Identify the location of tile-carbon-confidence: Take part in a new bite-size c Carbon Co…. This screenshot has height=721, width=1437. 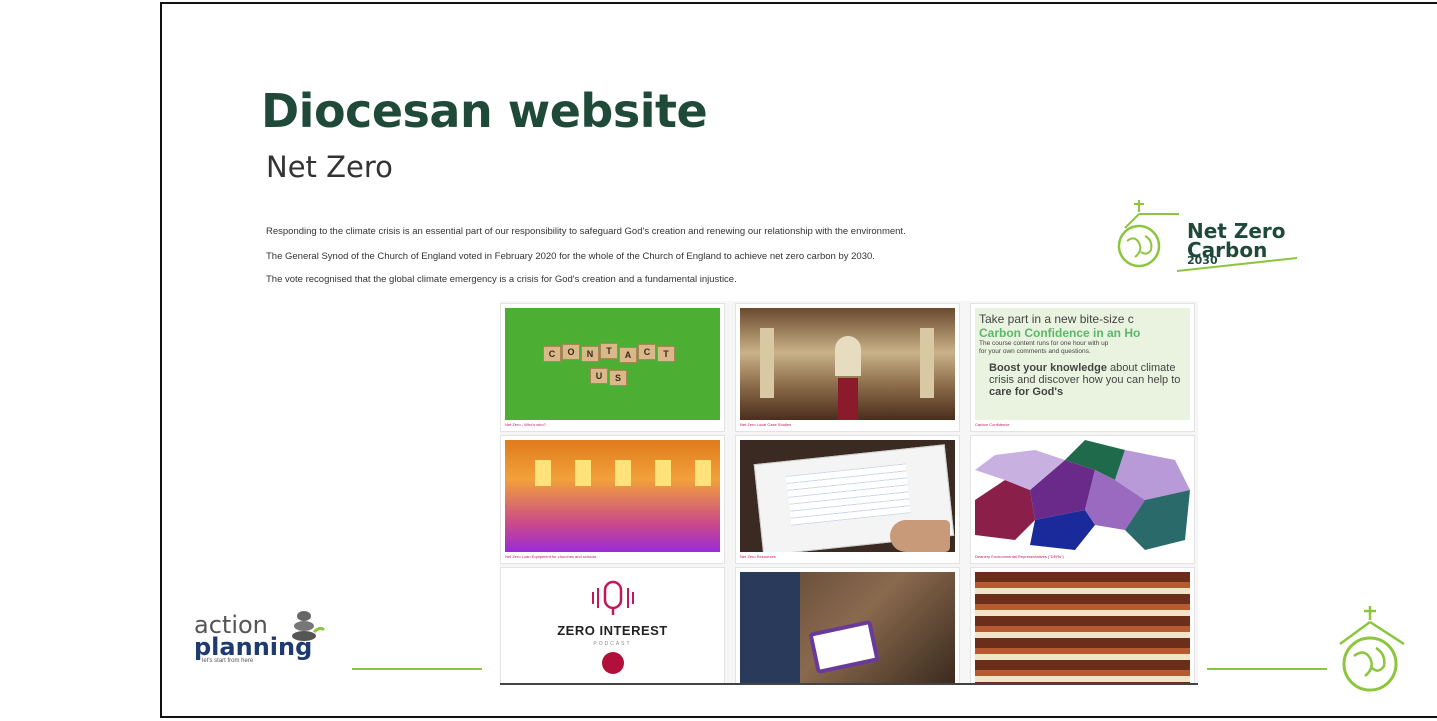
(1082, 367).